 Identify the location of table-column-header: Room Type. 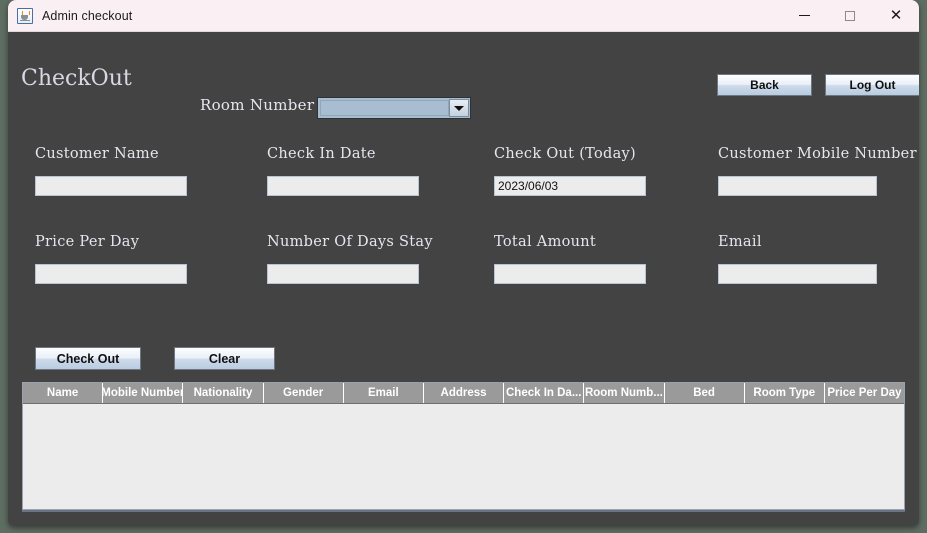
(785, 393).